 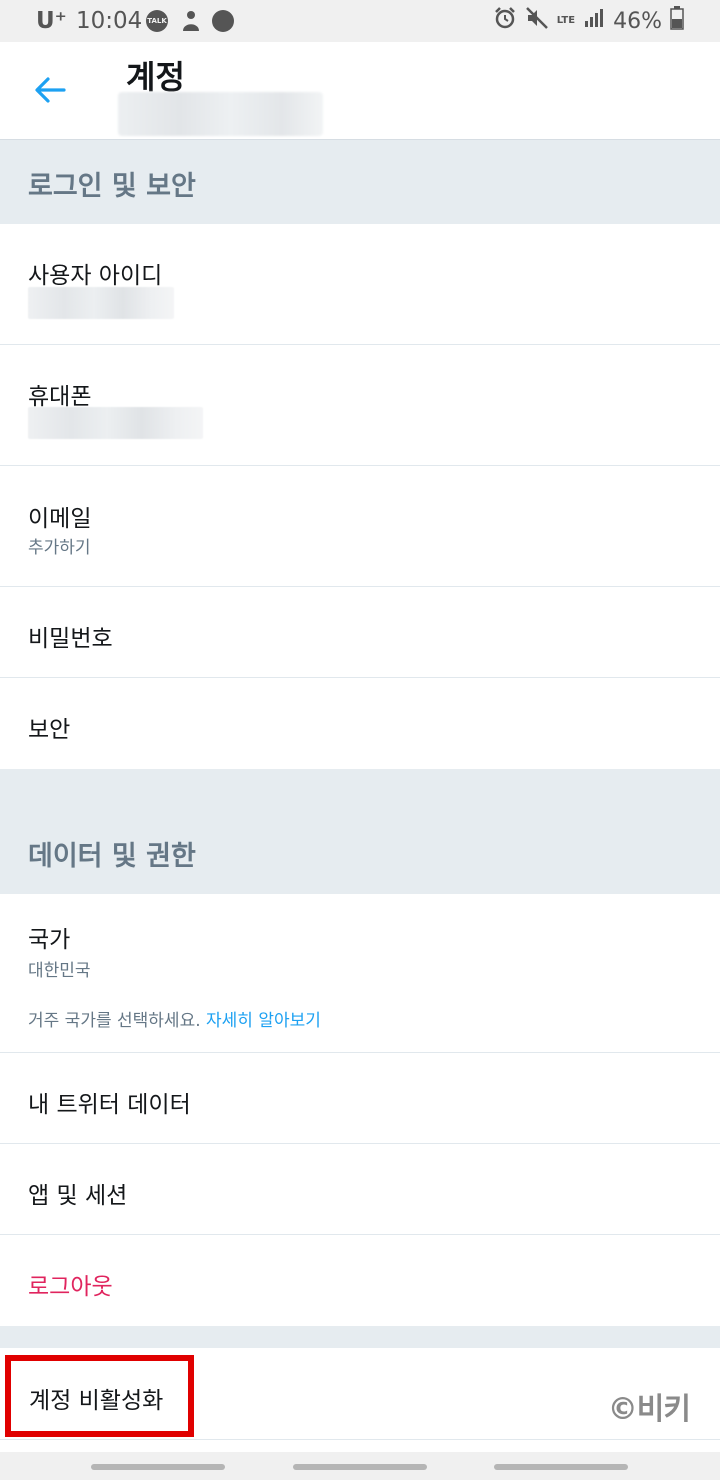 I want to click on row-country: 국가 대한민국 거주 국가를 선택하세요. 자세히 알아보기, so click(x=360, y=973).